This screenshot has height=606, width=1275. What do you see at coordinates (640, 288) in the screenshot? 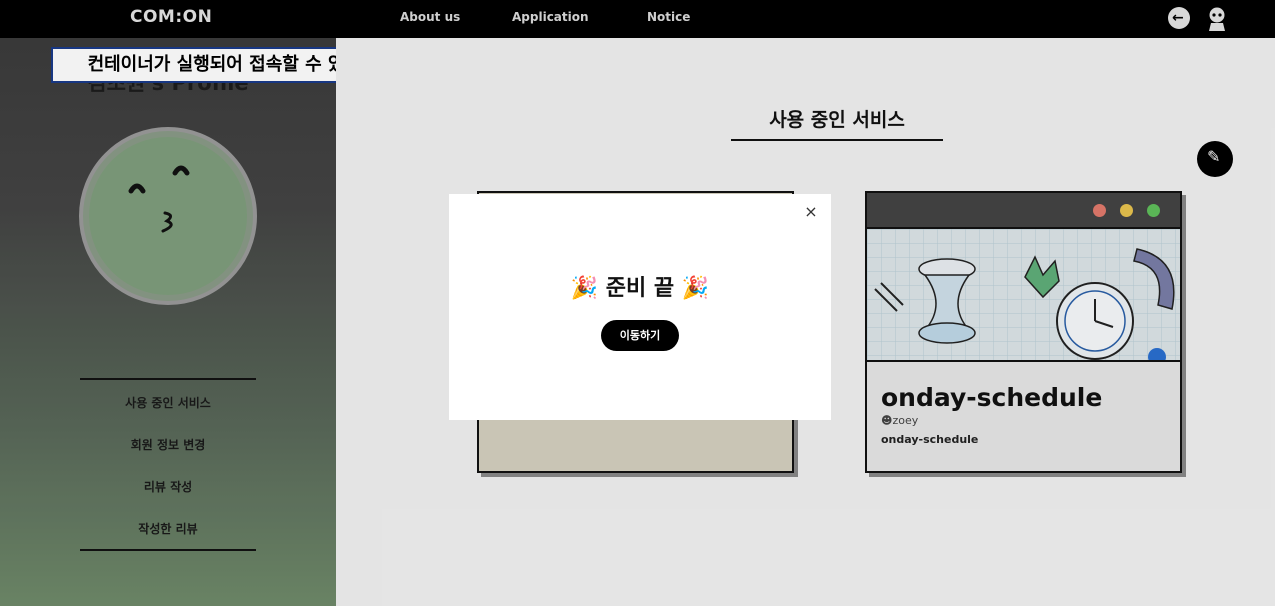
I see `modal-title: 🎉 준비 끝 🎉` at bounding box center [640, 288].